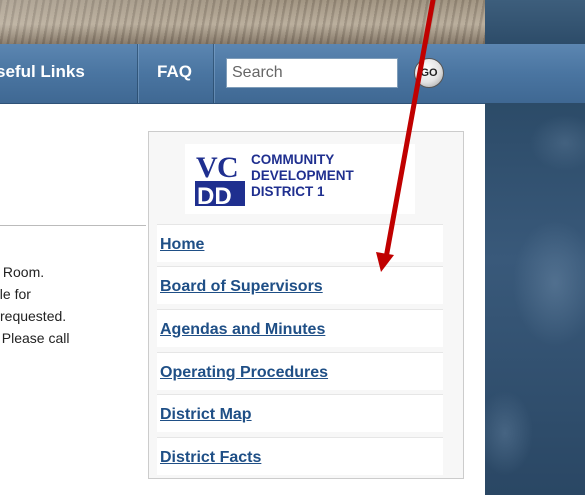  Describe the element at coordinates (15, 294) in the screenshot. I see `body-text-line: ble for` at that location.